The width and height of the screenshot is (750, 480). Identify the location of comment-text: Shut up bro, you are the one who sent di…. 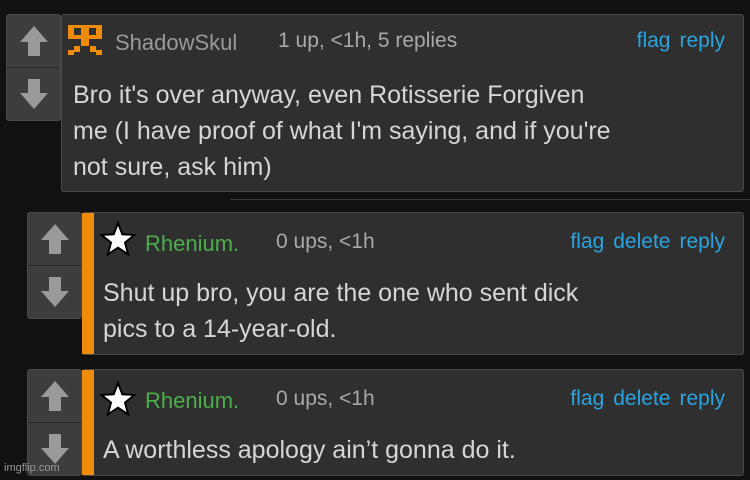
(418, 311).